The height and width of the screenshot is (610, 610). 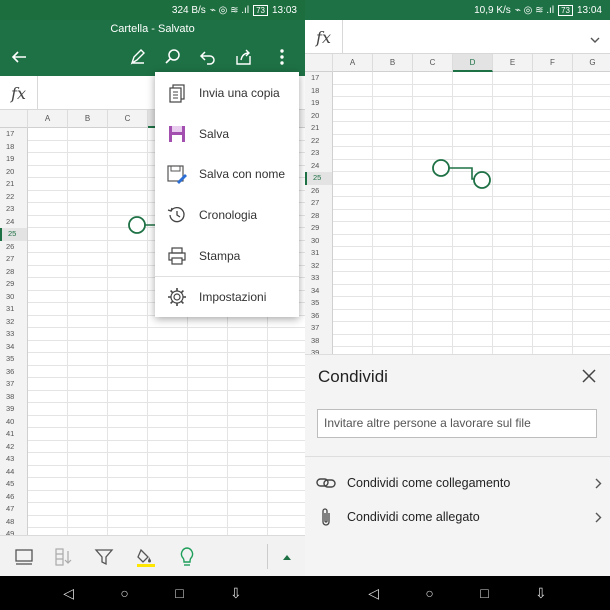 What do you see at coordinates (457, 517) in the screenshot?
I see `share-attachment-option: Condividi come allegato` at bounding box center [457, 517].